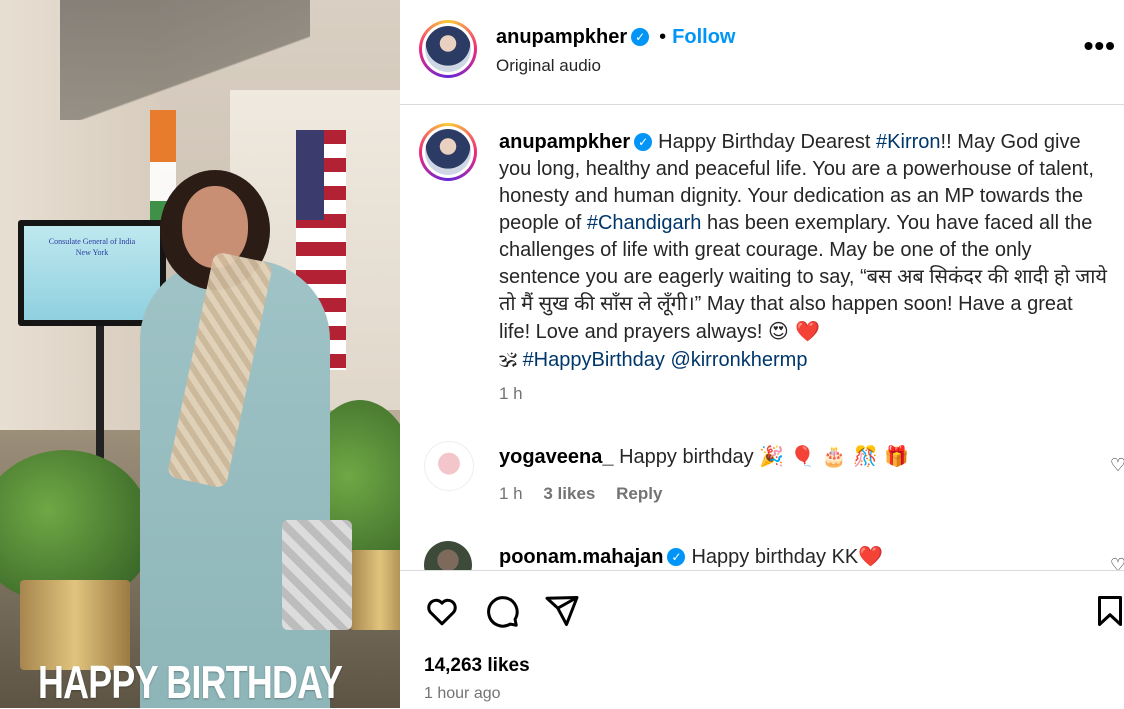 The height and width of the screenshot is (709, 1124). What do you see at coordinates (594, 360) in the screenshot?
I see `hashtag-happybirthday: #HappyBirthday` at bounding box center [594, 360].